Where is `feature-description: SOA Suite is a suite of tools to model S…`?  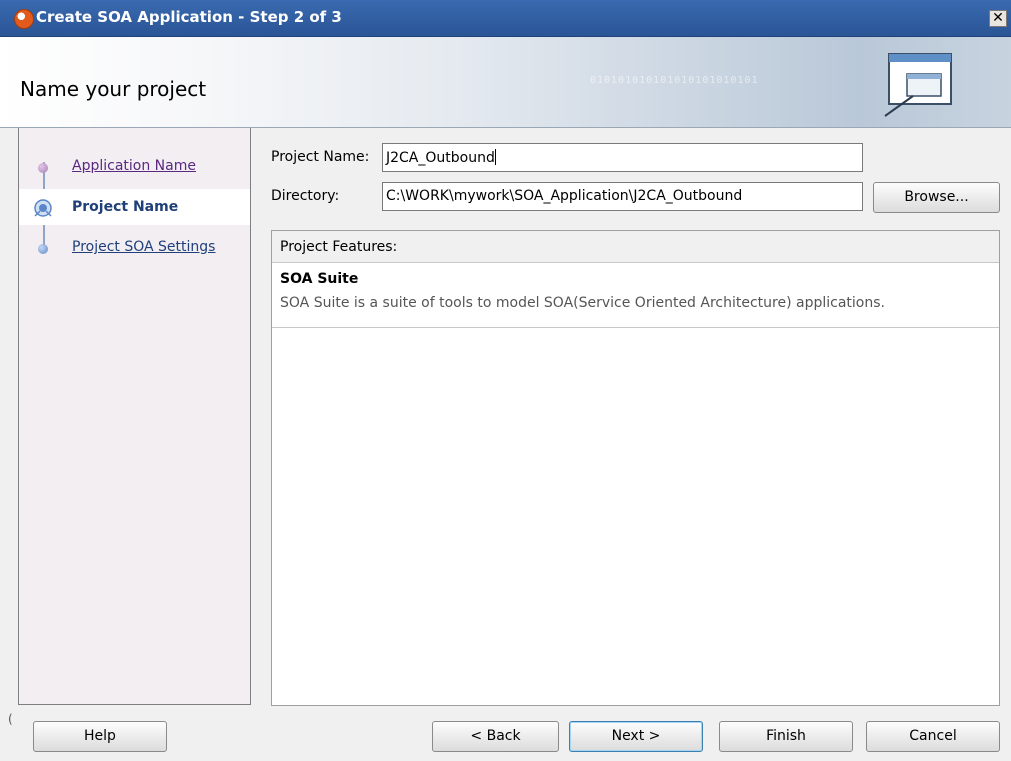 feature-description: SOA Suite is a suite of tools to model S… is located at coordinates (582, 303).